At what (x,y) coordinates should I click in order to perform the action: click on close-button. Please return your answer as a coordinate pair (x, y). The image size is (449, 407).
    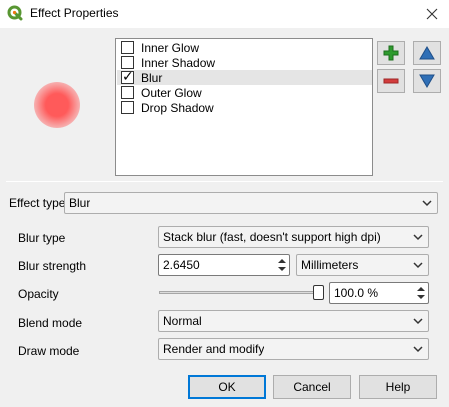
    Looking at the image, I should click on (432, 14).